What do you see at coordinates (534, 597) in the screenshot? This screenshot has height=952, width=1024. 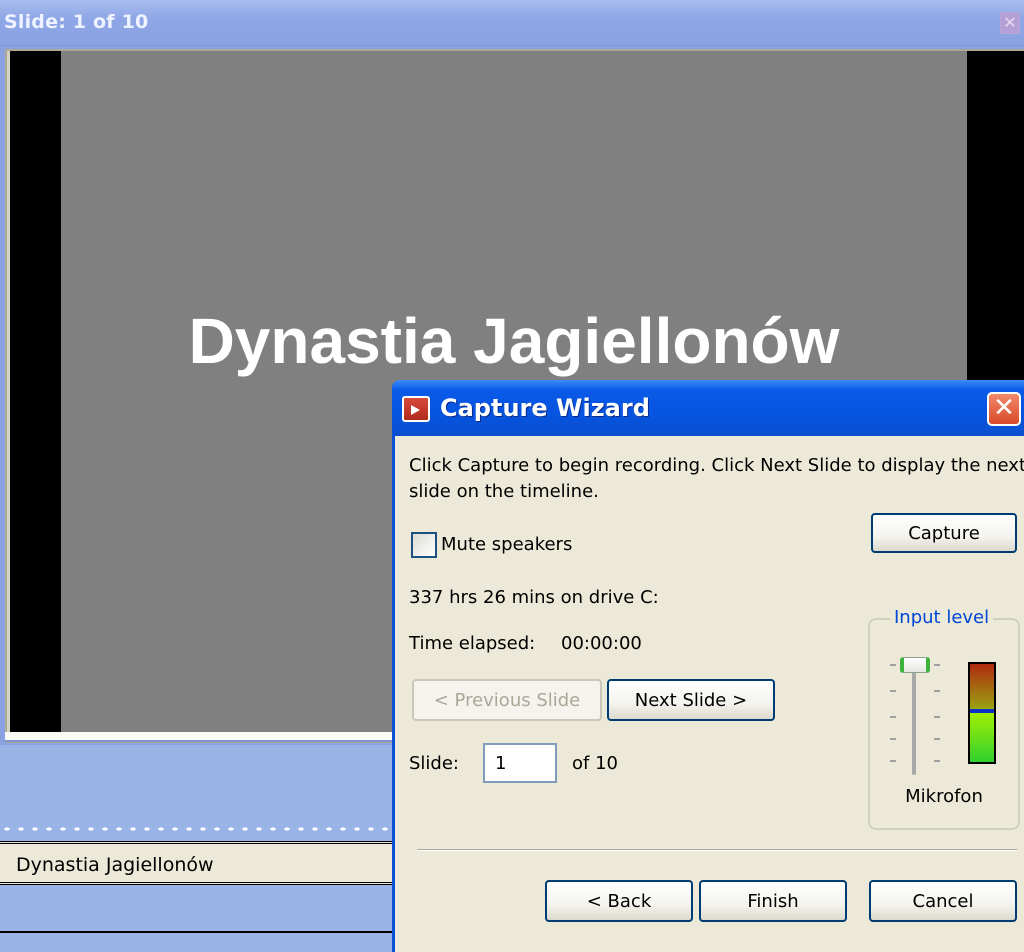 I see `disk-space-text: 337 hrs 26 mins on drive C:` at bounding box center [534, 597].